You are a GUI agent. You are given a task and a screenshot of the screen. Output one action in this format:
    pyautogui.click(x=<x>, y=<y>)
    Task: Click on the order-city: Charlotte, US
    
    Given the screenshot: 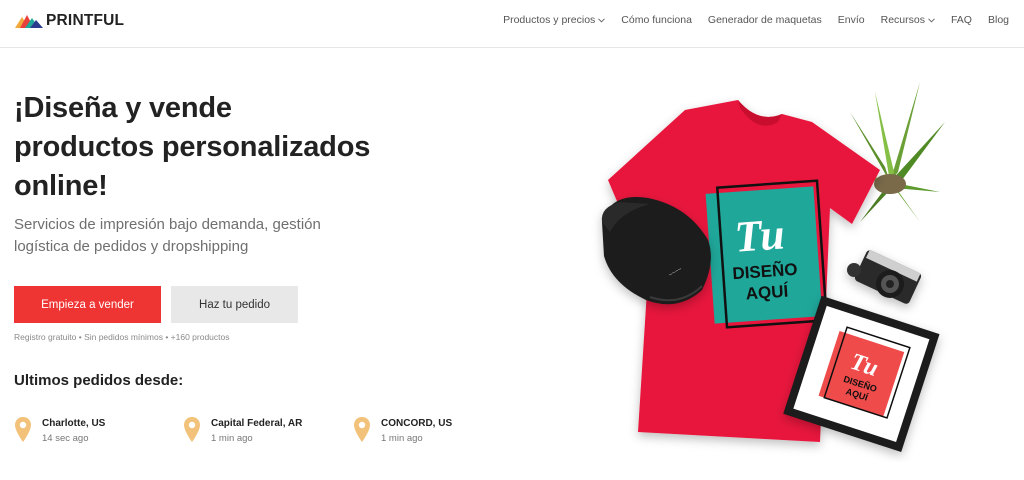 What is the action you would take?
    pyautogui.click(x=74, y=423)
    